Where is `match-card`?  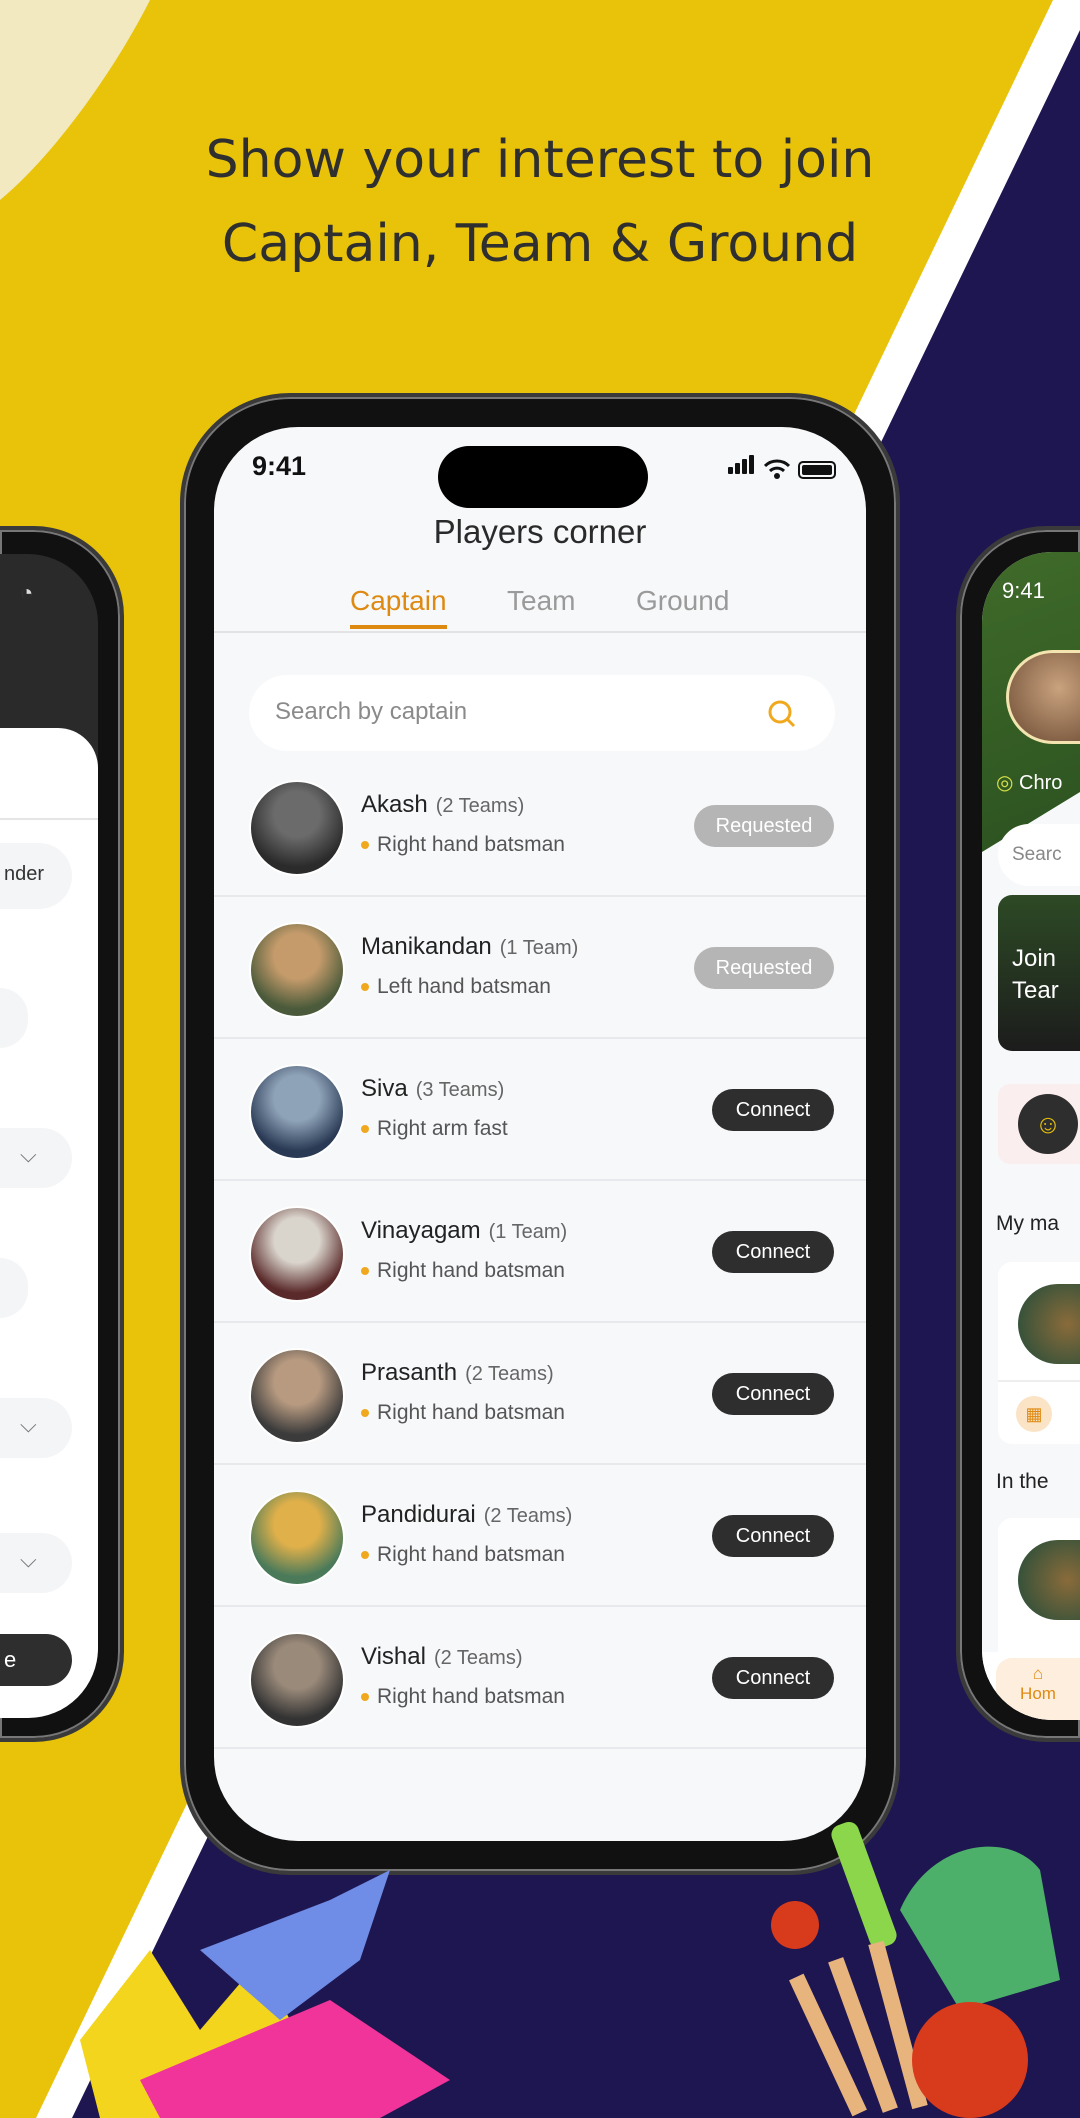 match-card is located at coordinates (1039, 1593).